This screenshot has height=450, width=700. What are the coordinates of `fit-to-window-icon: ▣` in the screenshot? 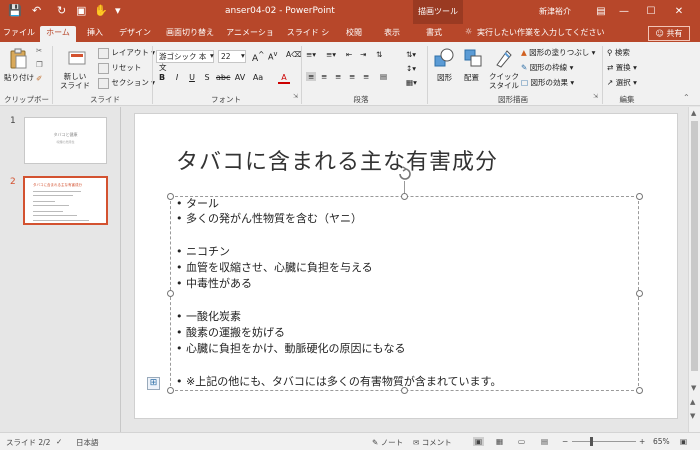 It's located at (683, 441).